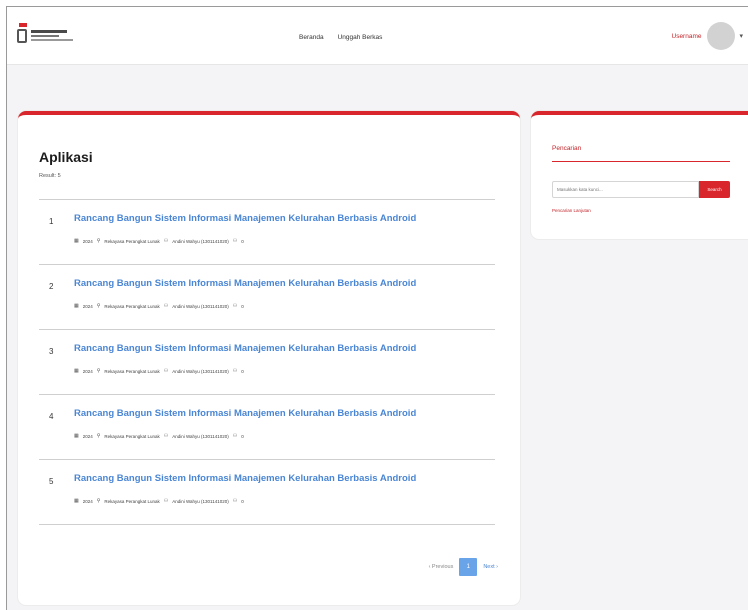 The width and height of the screenshot is (748, 610). I want to click on item-number: 5, so click(51, 481).